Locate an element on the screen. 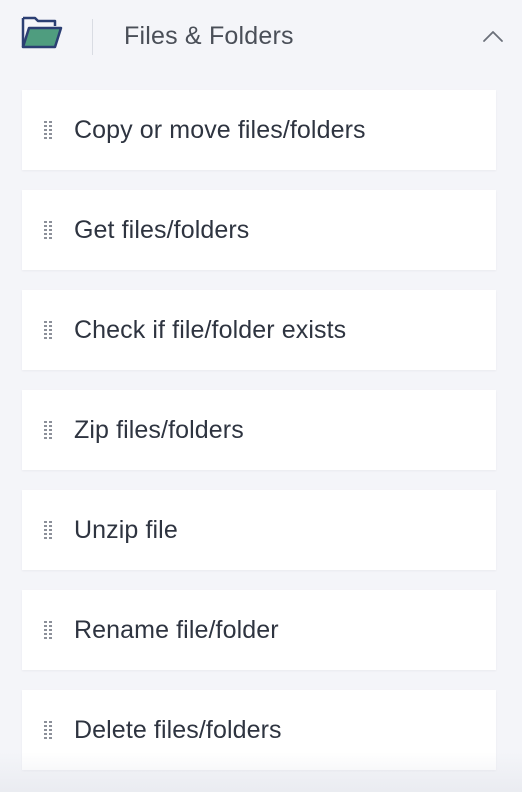  action-item-label: Delete files/folders is located at coordinates (178, 730).